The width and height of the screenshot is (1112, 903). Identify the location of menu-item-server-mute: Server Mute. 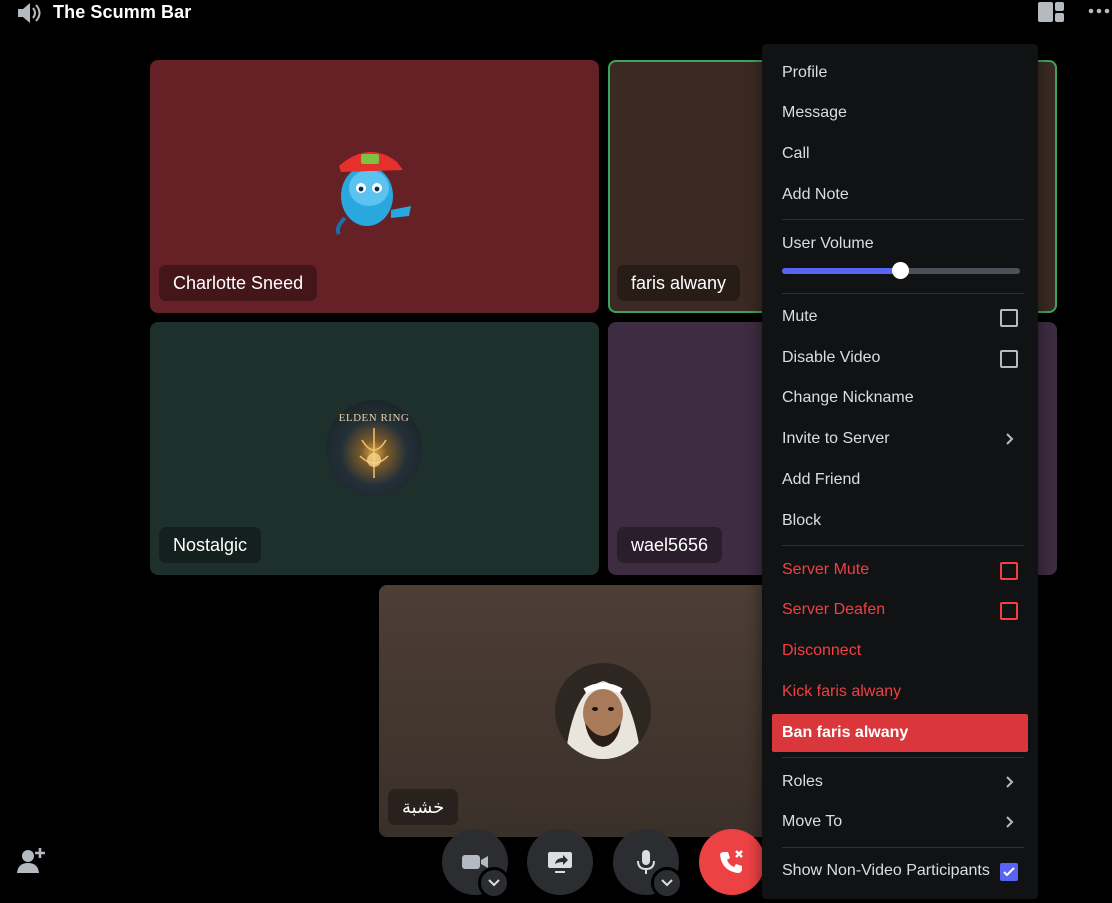
(900, 570).